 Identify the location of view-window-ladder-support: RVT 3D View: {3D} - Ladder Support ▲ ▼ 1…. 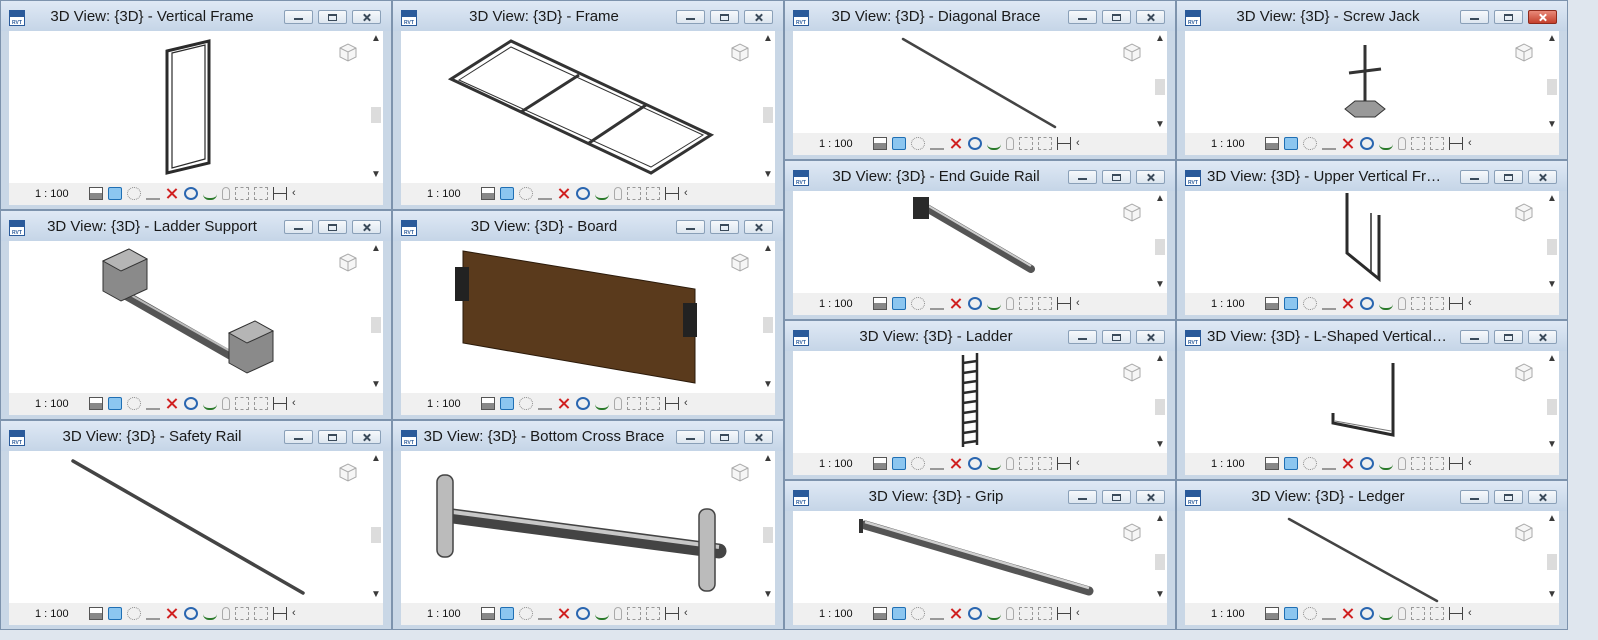
(196, 315).